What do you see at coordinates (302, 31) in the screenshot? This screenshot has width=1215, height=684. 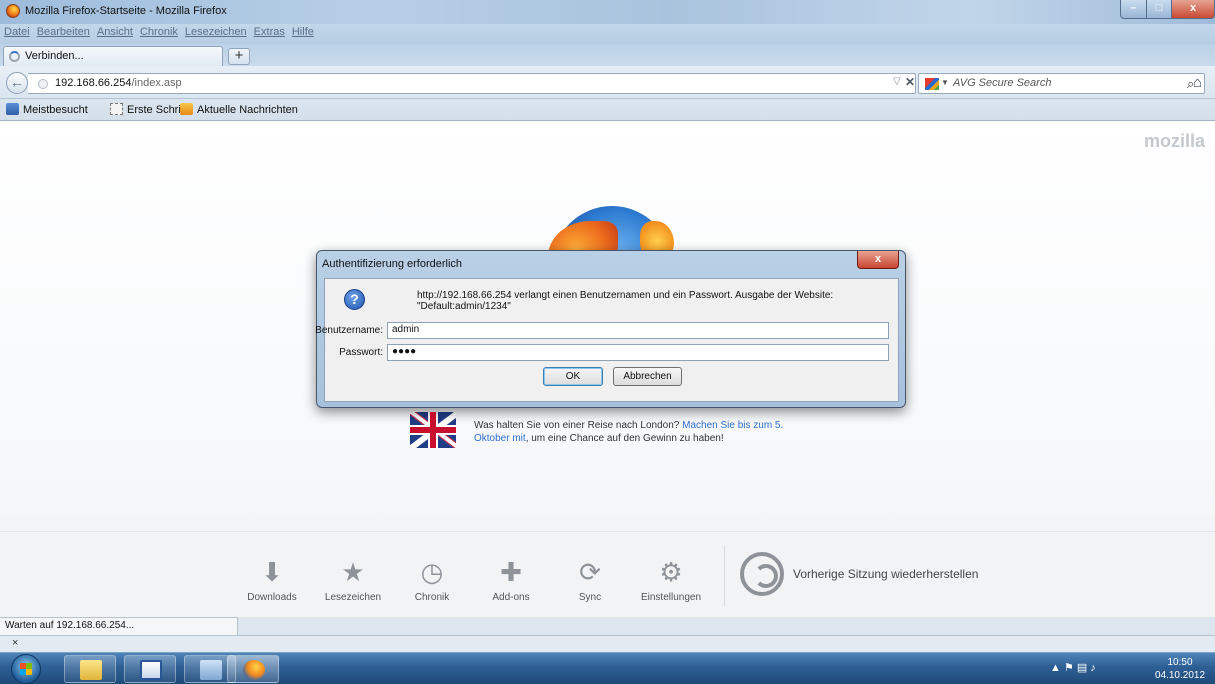 I see `menu-hilfe: Hilfe` at bounding box center [302, 31].